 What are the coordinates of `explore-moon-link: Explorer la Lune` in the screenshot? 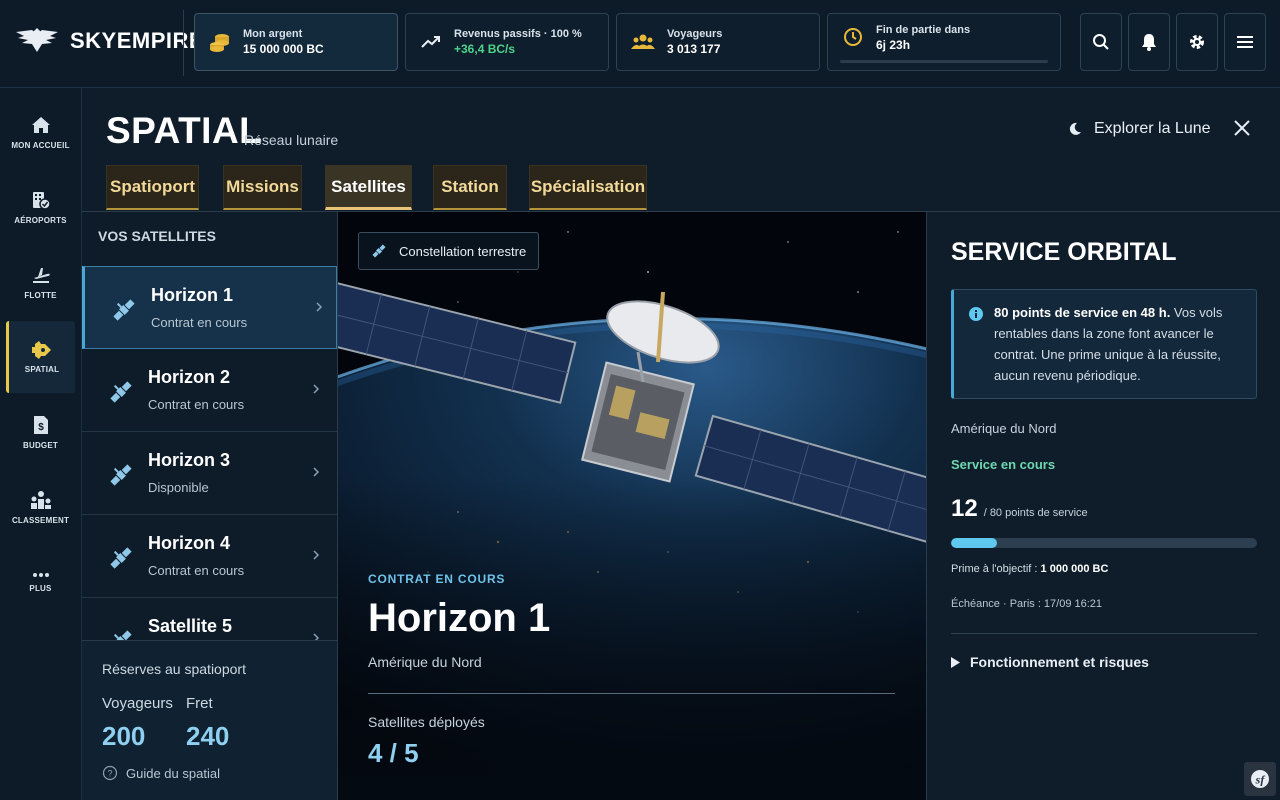 It's located at (1139, 129).